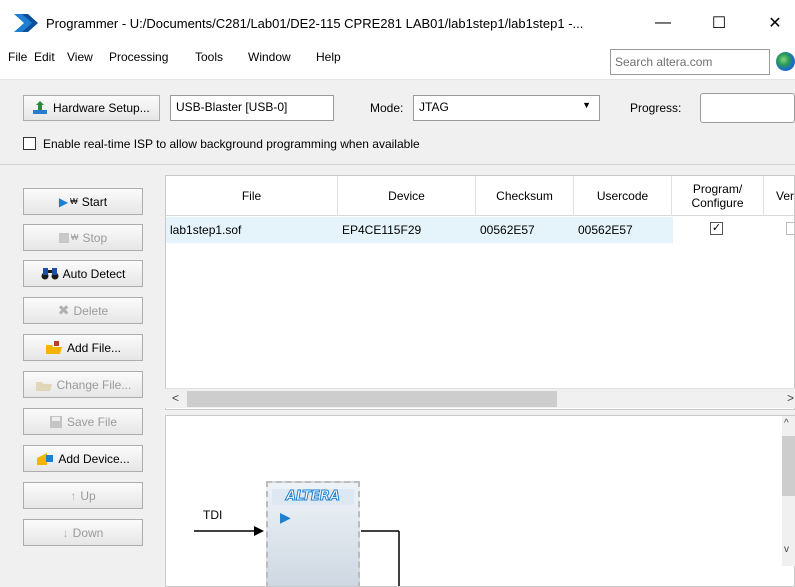 This screenshot has height=587, width=795. Describe the element at coordinates (790, 228) in the screenshot. I see `verify-checkbox` at that location.